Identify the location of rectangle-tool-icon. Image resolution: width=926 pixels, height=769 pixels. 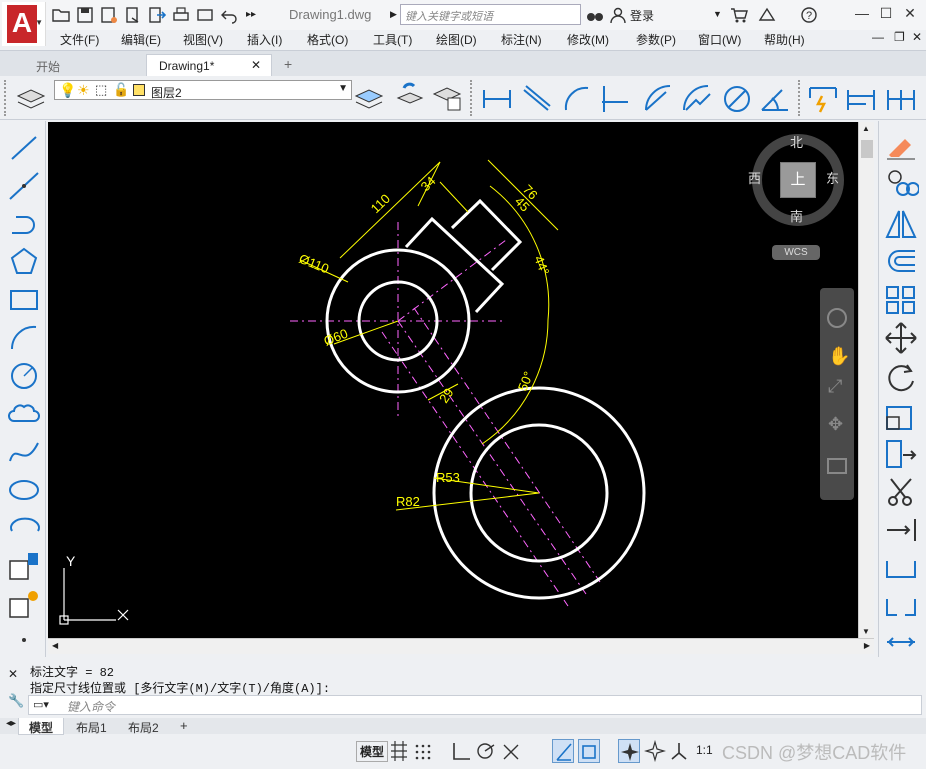
(24, 300).